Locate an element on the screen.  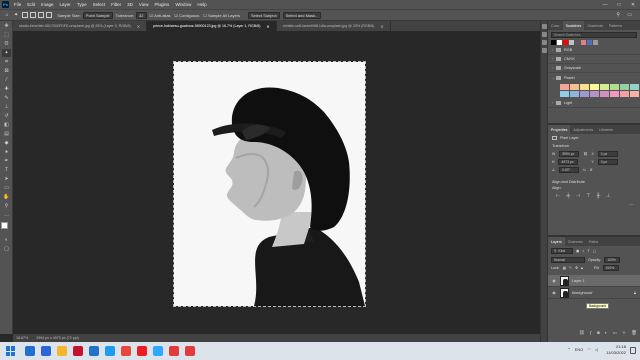
flip-vertical-icon: ⇵ is located at coordinates (591, 170).